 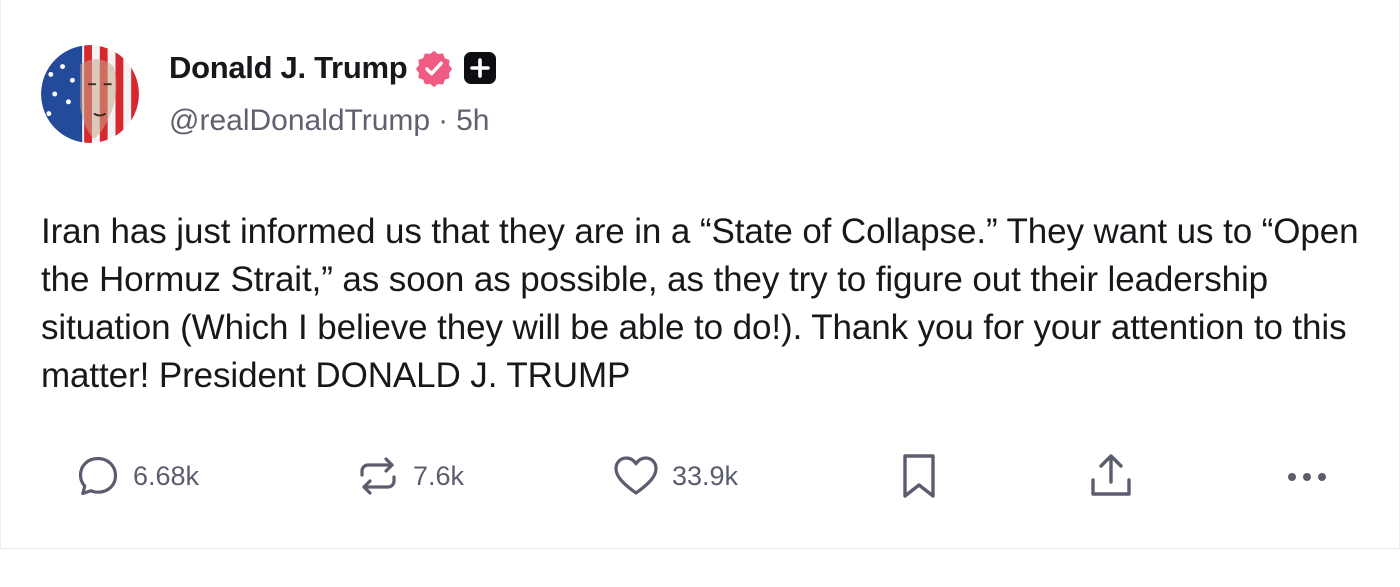 I want to click on plus-badge-icon, so click(x=480, y=68).